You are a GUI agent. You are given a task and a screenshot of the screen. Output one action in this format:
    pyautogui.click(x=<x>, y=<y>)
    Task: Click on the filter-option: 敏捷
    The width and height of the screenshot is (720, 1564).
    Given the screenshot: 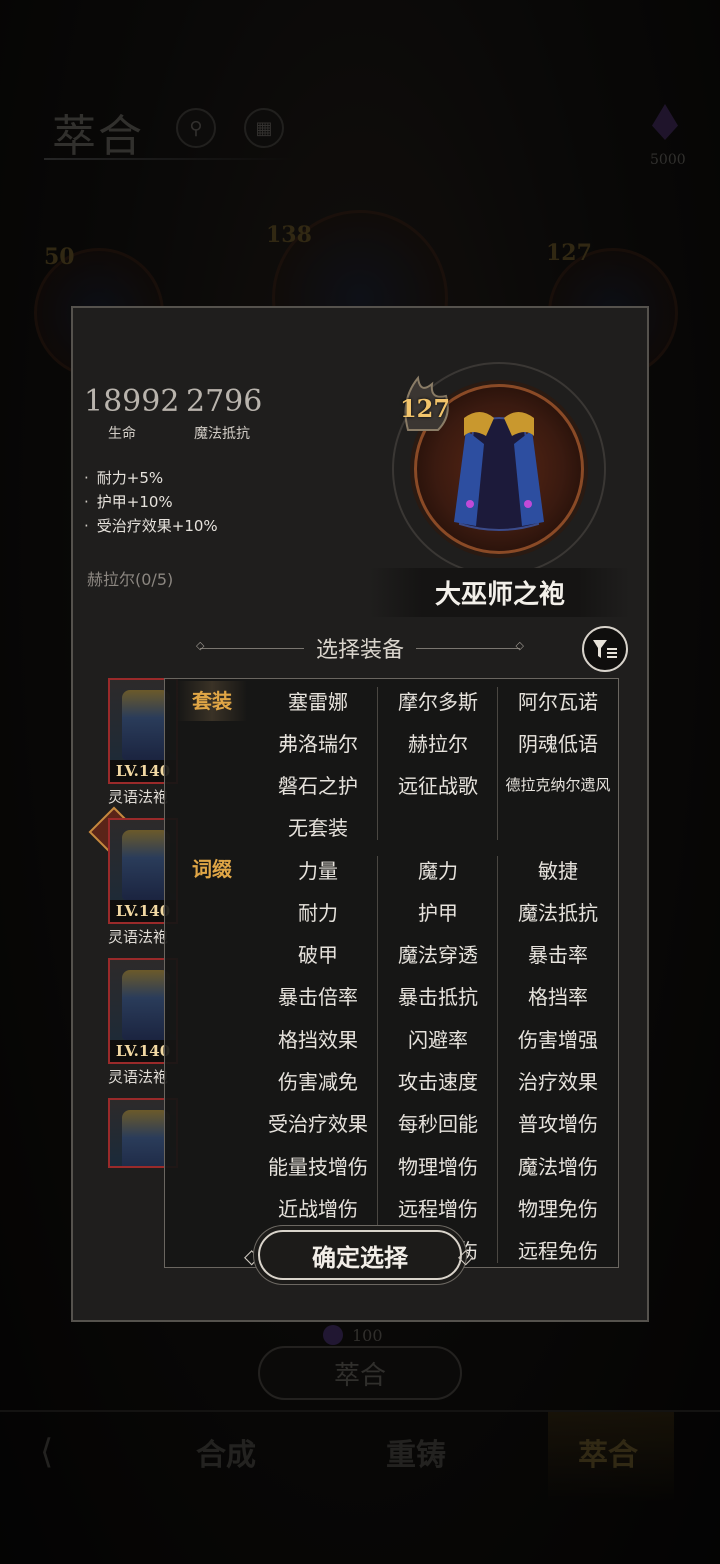 What is the action you would take?
    pyautogui.click(x=558, y=869)
    